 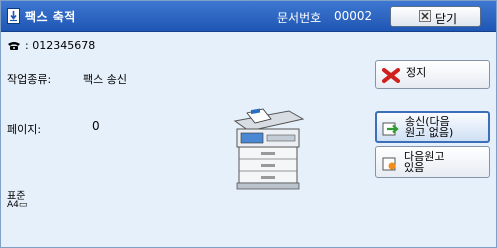 What do you see at coordinates (390, 129) in the screenshot?
I see `send-arrow-icon` at bounding box center [390, 129].